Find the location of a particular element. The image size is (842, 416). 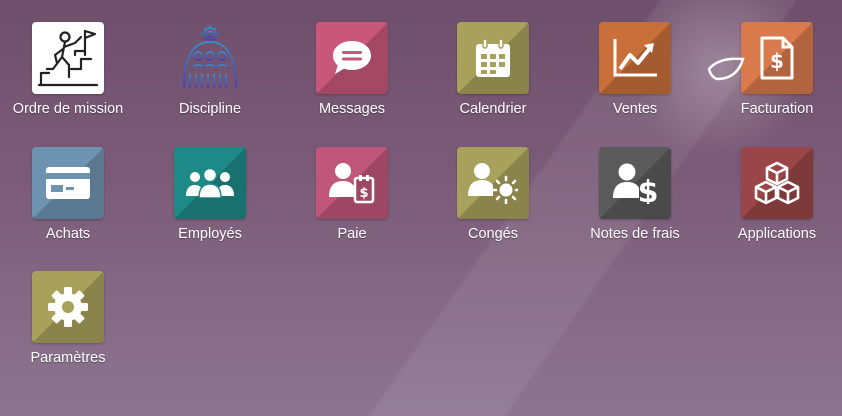

app-applications: Applications is located at coordinates (775, 202).